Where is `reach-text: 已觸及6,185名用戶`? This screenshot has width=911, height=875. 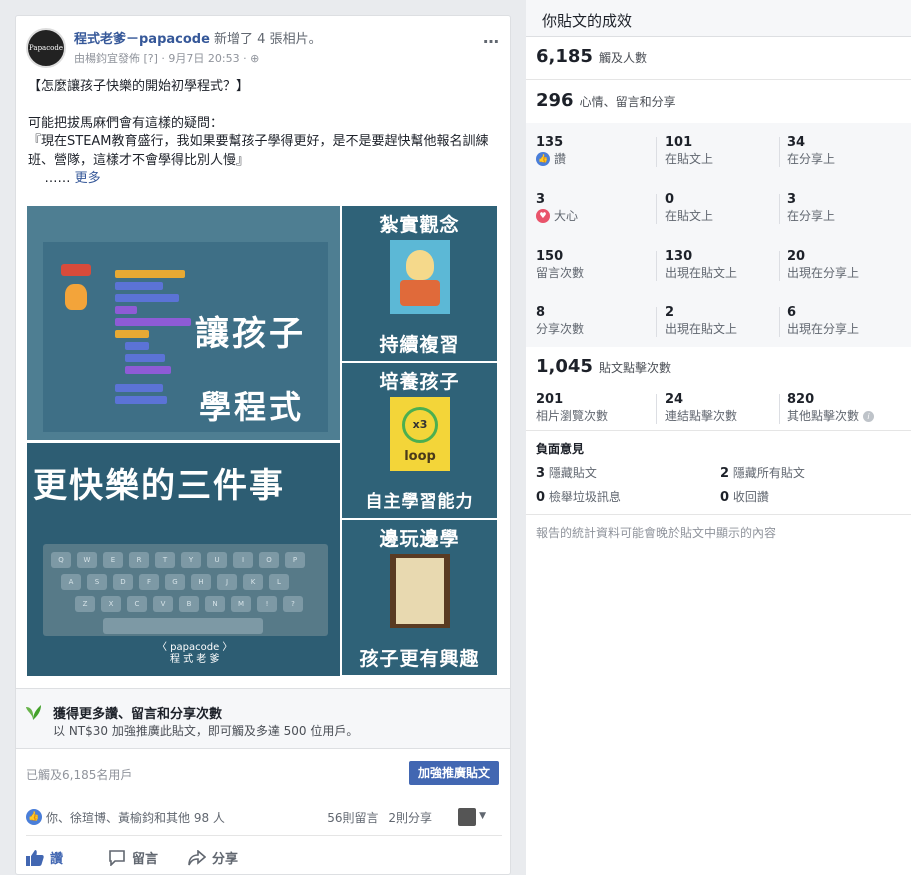
reach-text: 已觸及6,185名用戶 is located at coordinates (79, 774).